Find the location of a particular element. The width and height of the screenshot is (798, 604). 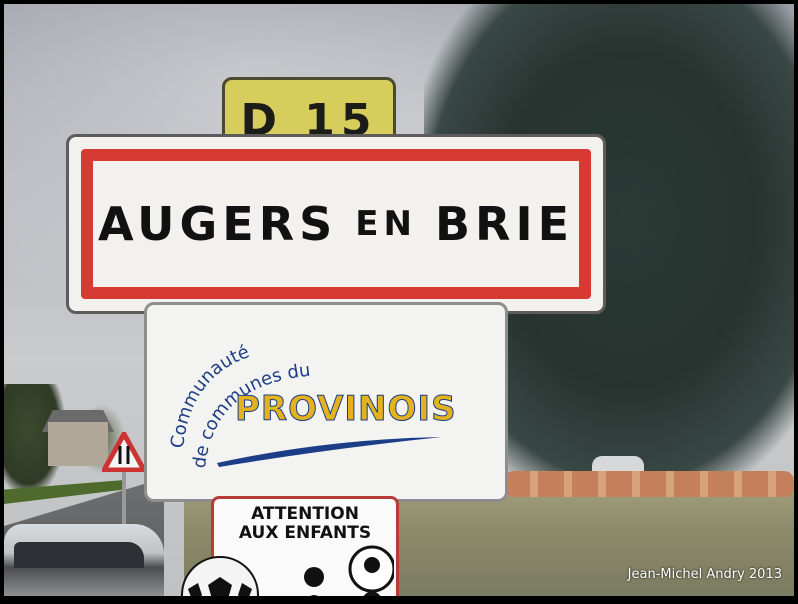

soccer-ball-icon is located at coordinates (220, 576).